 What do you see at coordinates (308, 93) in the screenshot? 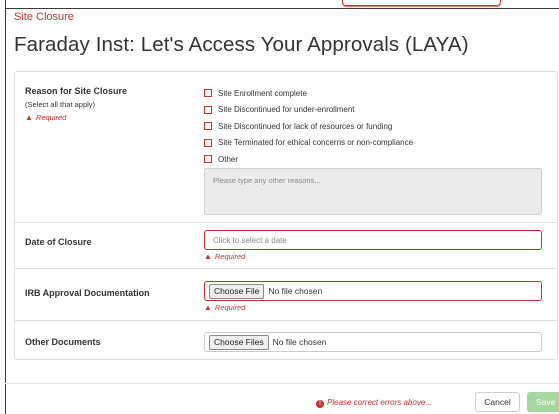
I see `checkbox-option: Site Enrollment complete` at bounding box center [308, 93].